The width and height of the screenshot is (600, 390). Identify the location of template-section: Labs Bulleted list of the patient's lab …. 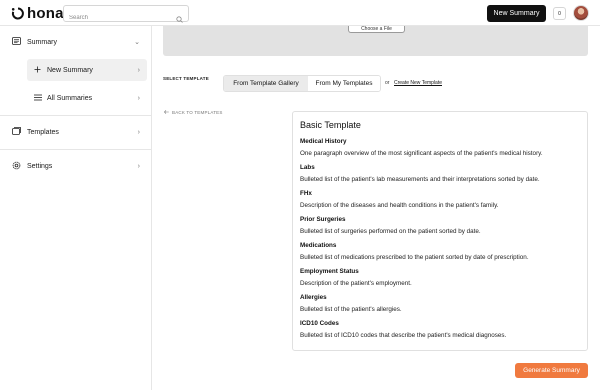
(440, 174).